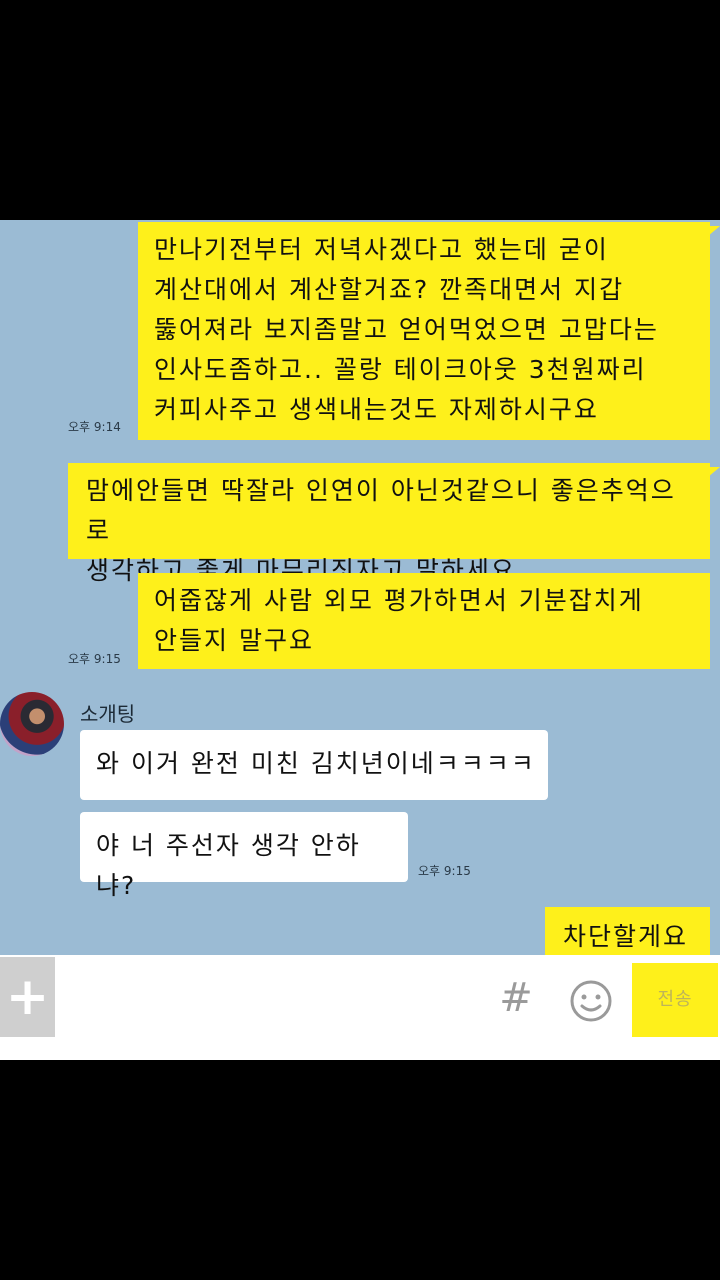  What do you see at coordinates (94, 427) in the screenshot?
I see `message-time: 오후 9:14` at bounding box center [94, 427].